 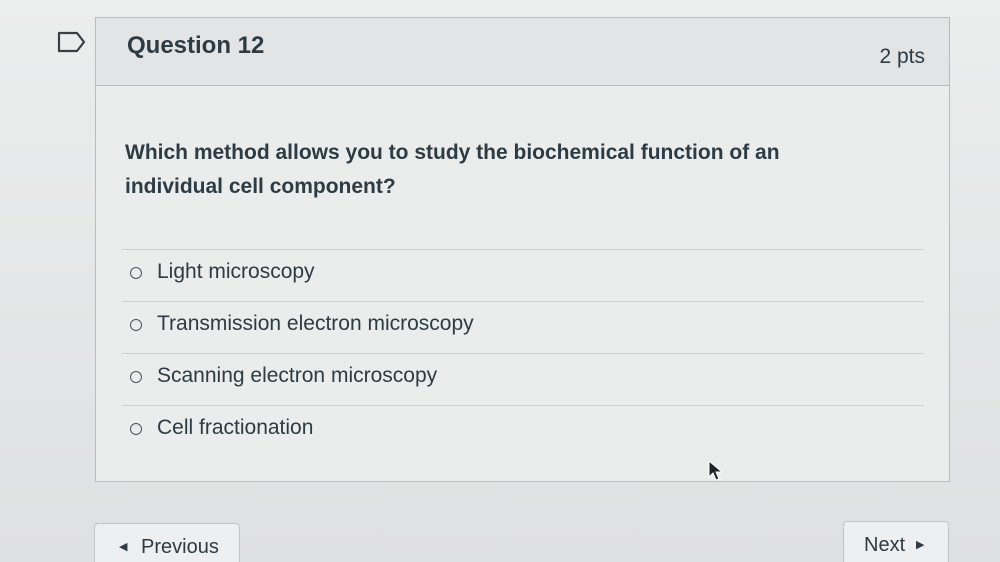 I want to click on question-header: Question 12 2 pts, so click(x=522, y=52).